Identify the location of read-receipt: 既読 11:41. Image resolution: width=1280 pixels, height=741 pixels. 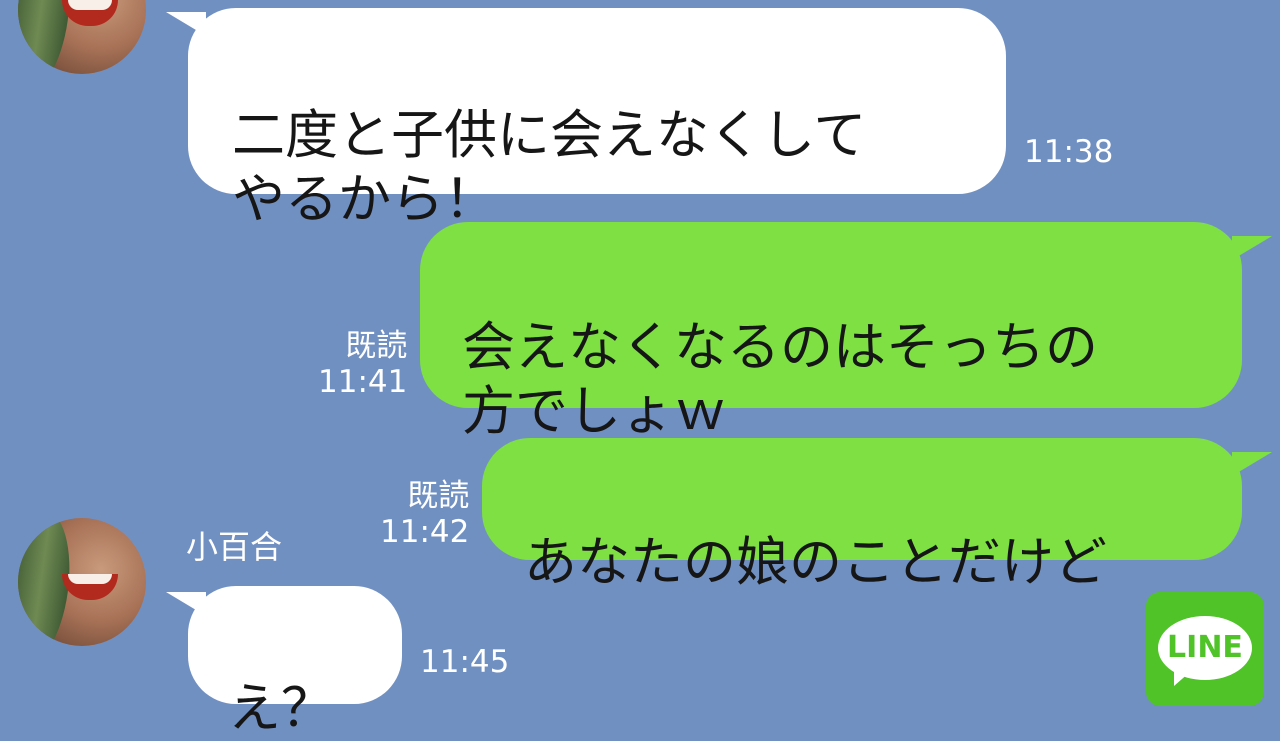
(362, 364).